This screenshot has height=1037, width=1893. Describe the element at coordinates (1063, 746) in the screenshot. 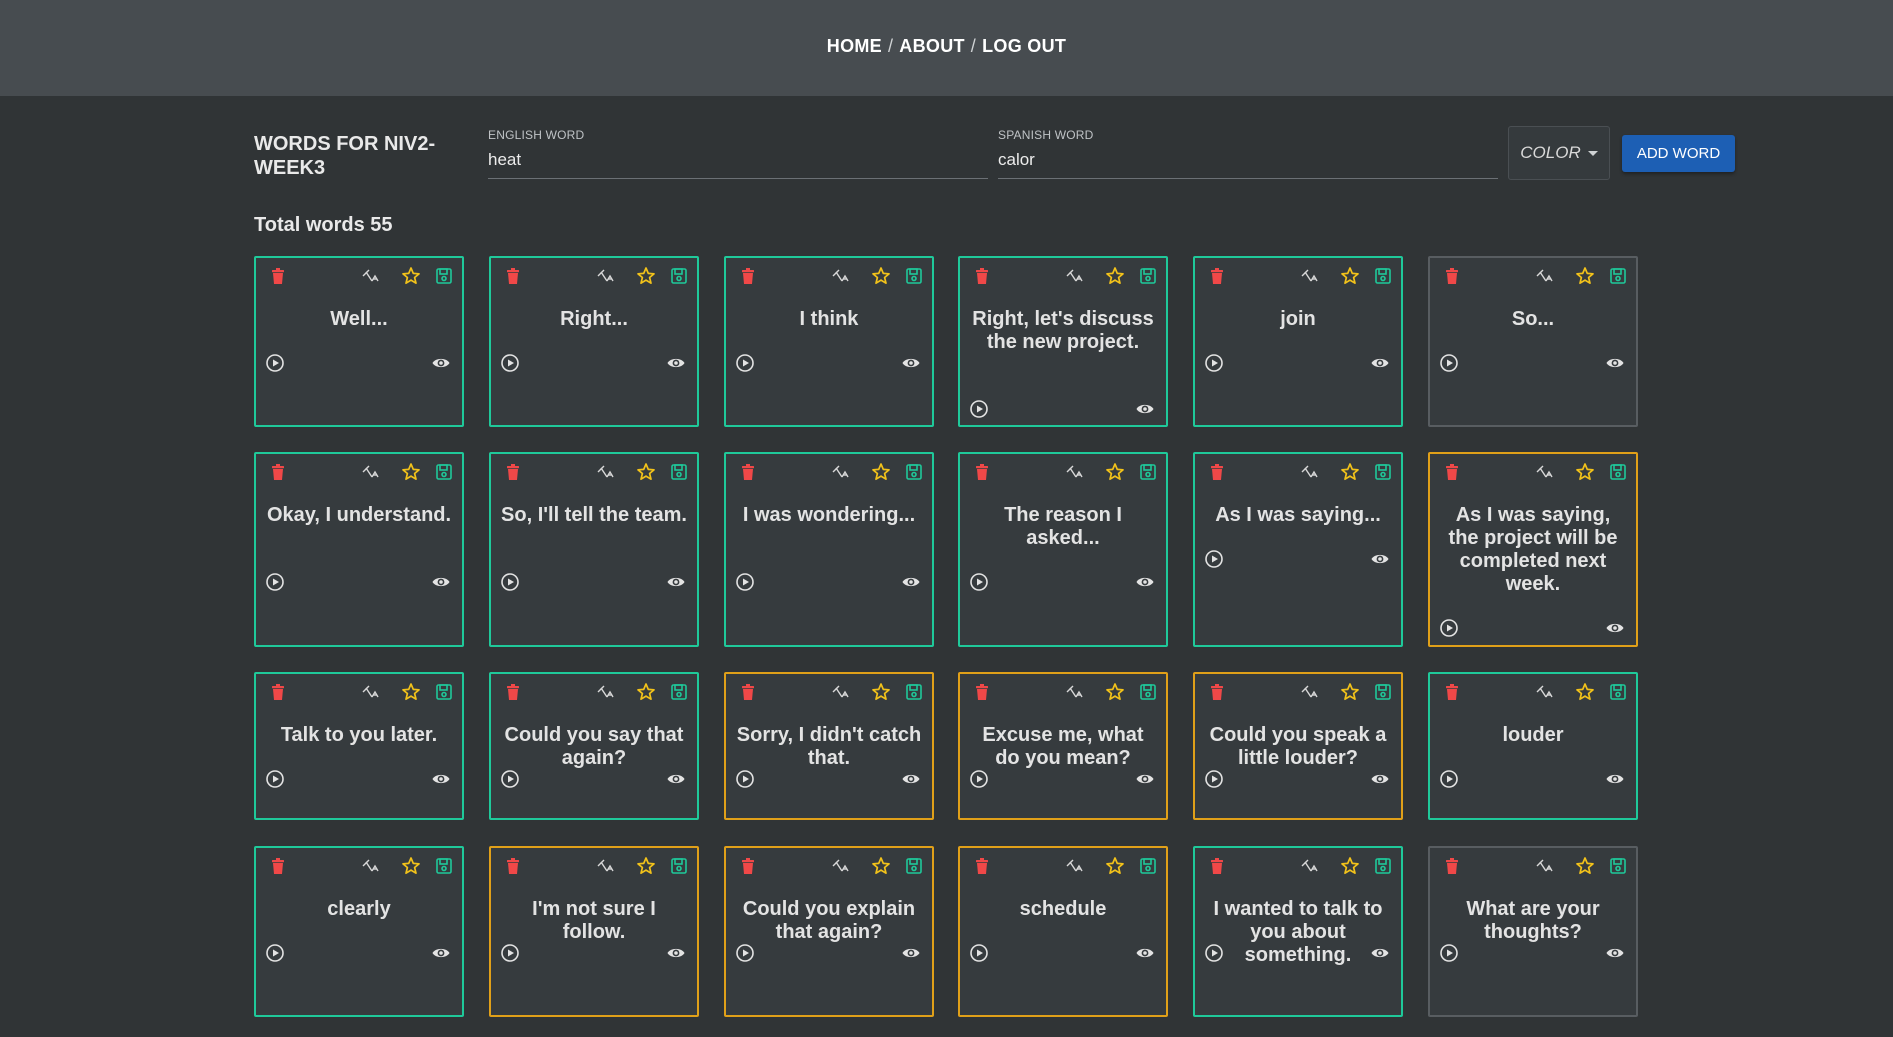

I see `word-card: Excuse me, what do you mean?` at that location.